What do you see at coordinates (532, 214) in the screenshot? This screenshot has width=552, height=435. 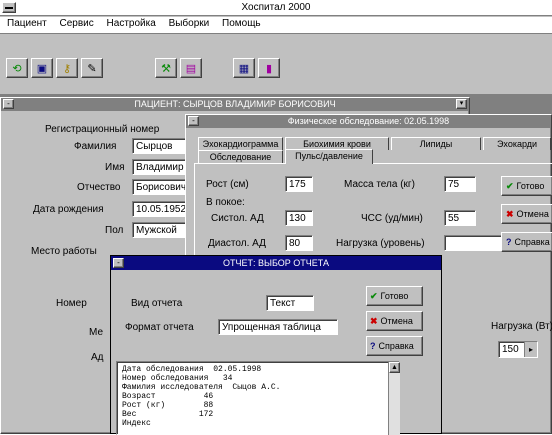 I see `exam-cancel-label: Отмена` at bounding box center [532, 214].